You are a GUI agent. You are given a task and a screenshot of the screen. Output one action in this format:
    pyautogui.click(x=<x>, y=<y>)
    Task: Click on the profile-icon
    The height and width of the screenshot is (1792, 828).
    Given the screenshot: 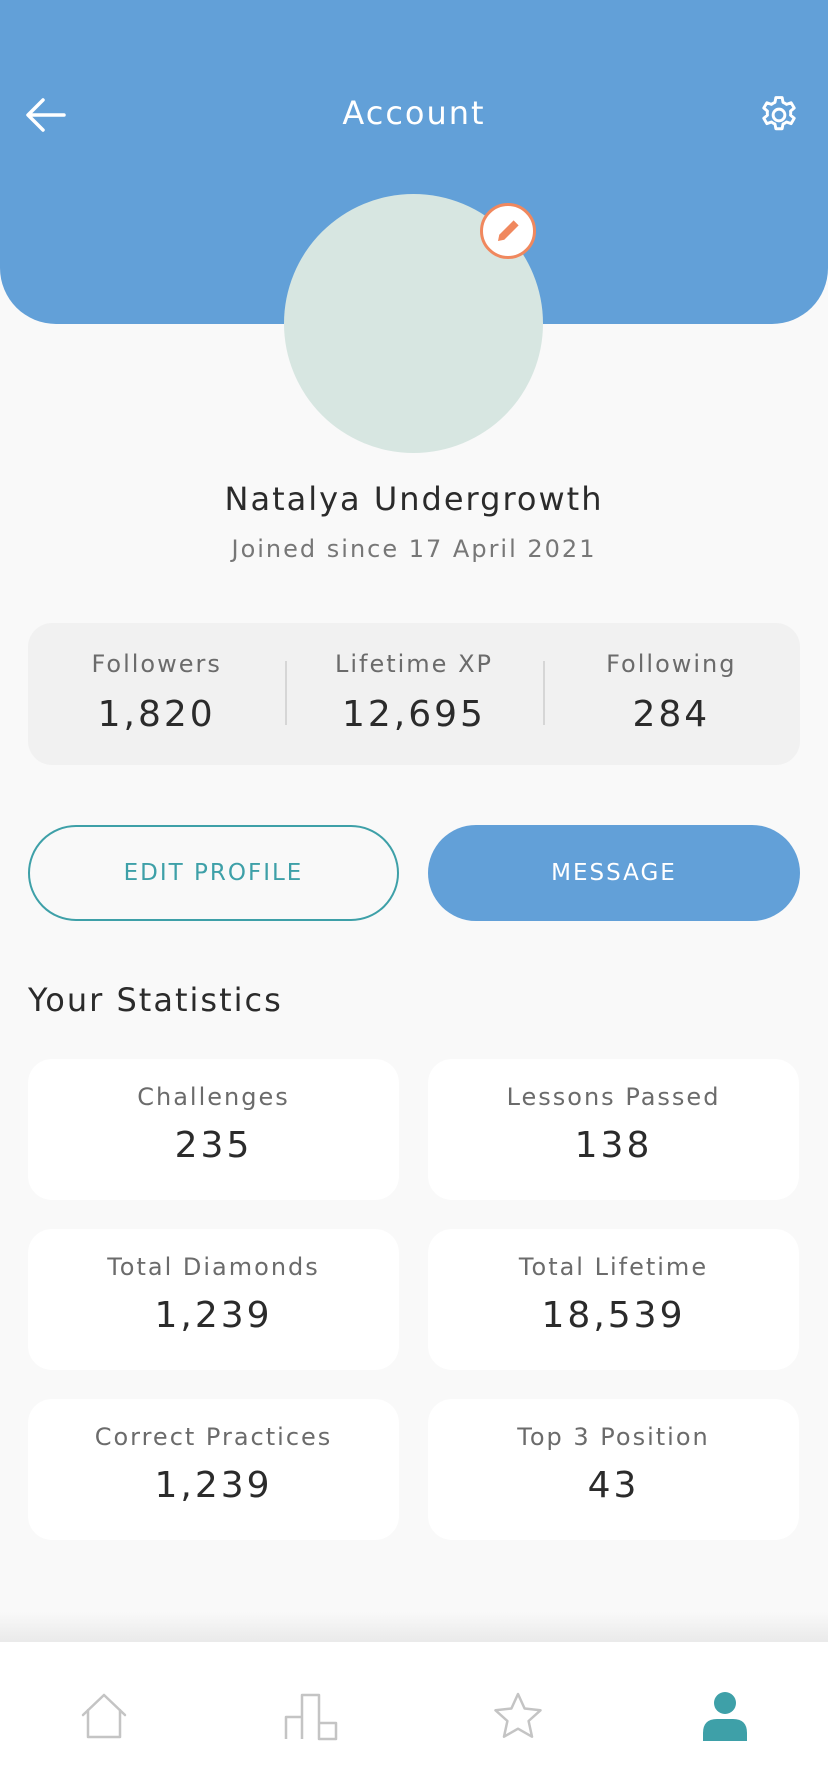 What is the action you would take?
    pyautogui.click(x=724, y=1716)
    